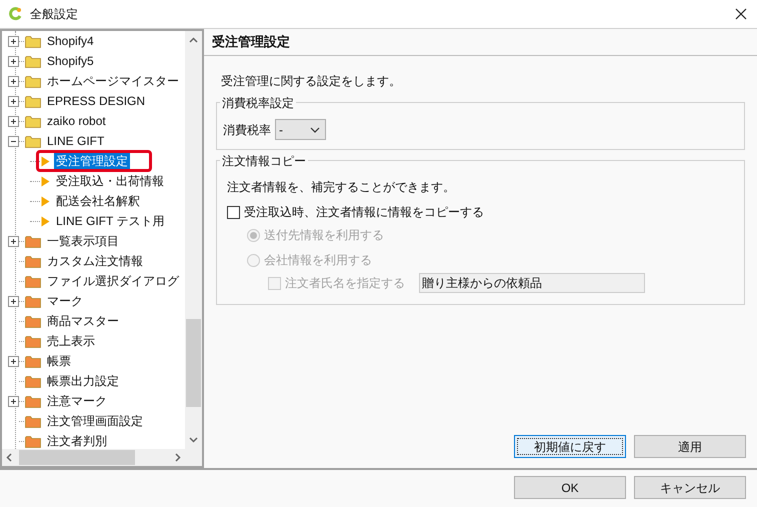 The height and width of the screenshot is (507, 757). Describe the element at coordinates (570, 446) in the screenshot. I see `button: 初期値に戻す` at that location.